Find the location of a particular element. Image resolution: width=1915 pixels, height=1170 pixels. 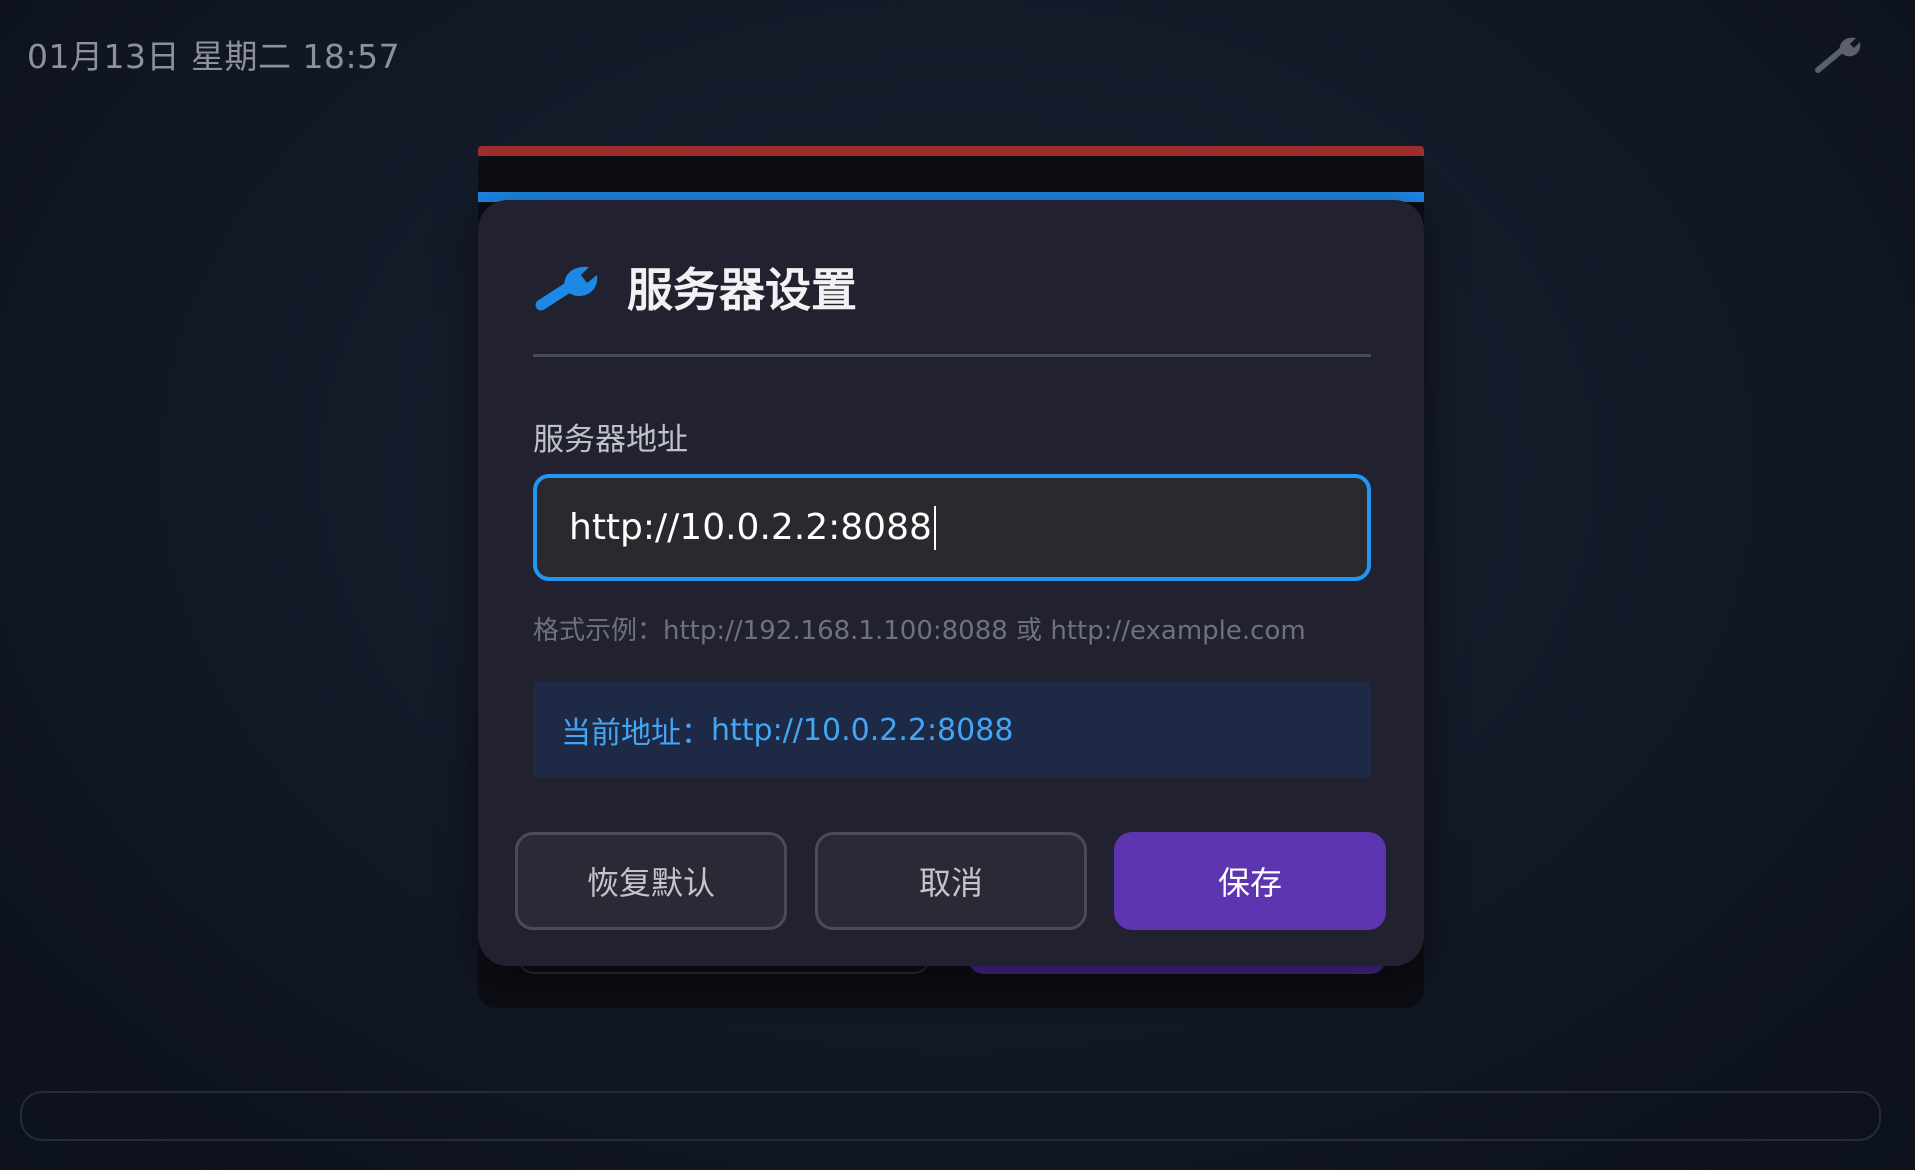

current-address-box: 当前地址： http://10.0.2.2:8088 is located at coordinates (952, 730).